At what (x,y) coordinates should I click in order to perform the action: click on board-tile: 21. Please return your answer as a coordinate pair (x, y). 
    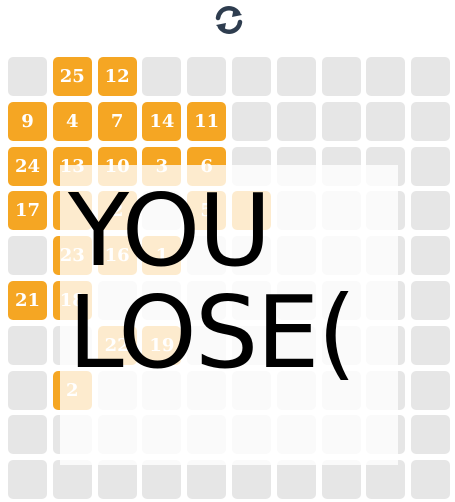
    Looking at the image, I should click on (27, 300).